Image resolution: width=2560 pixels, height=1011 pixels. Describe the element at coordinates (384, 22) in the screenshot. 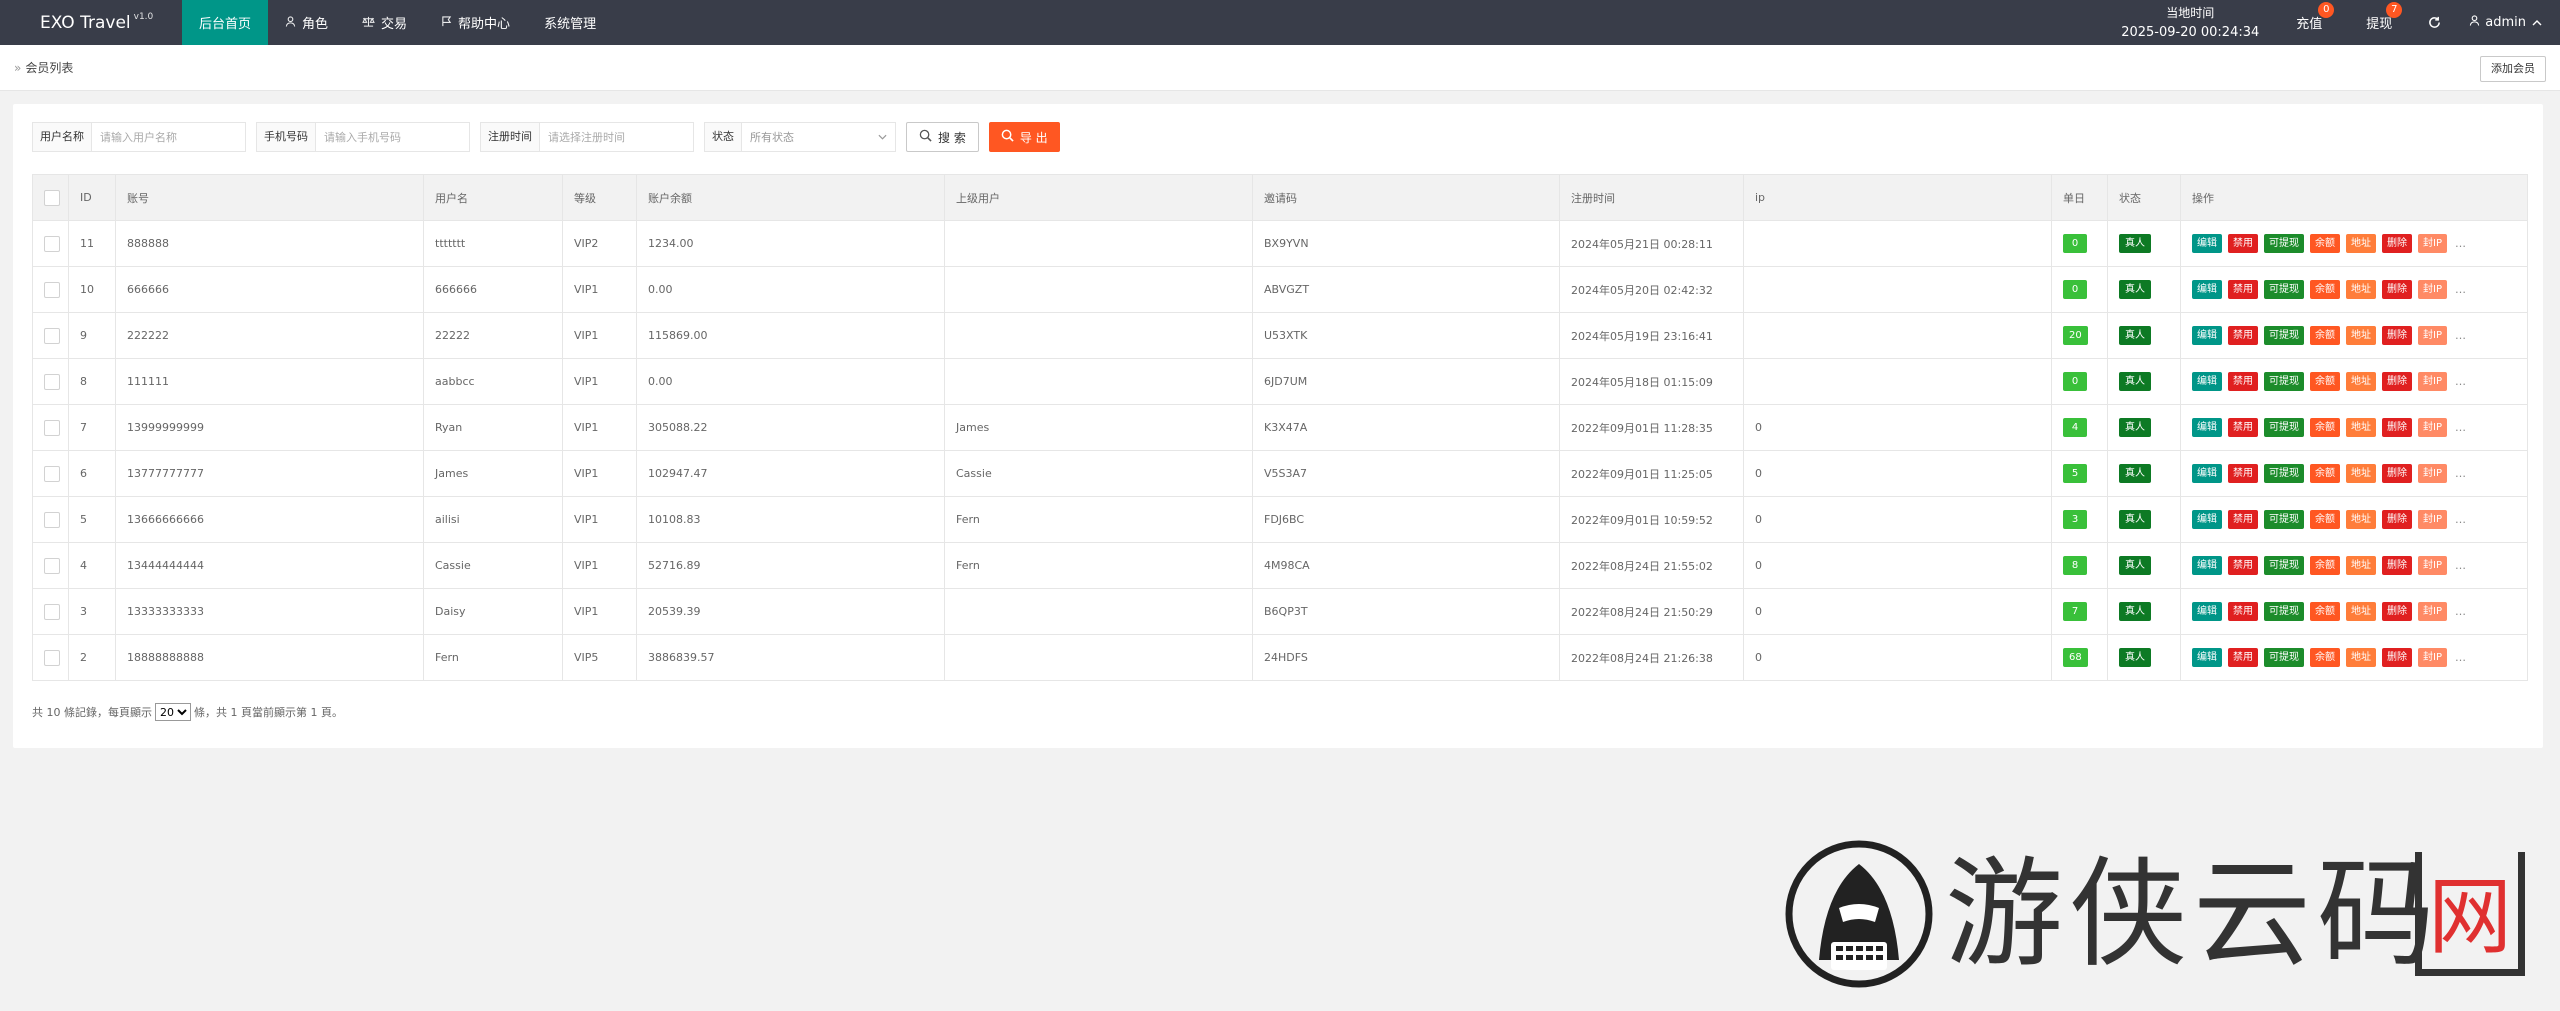

I see `nav-item-trade: 交易` at that location.